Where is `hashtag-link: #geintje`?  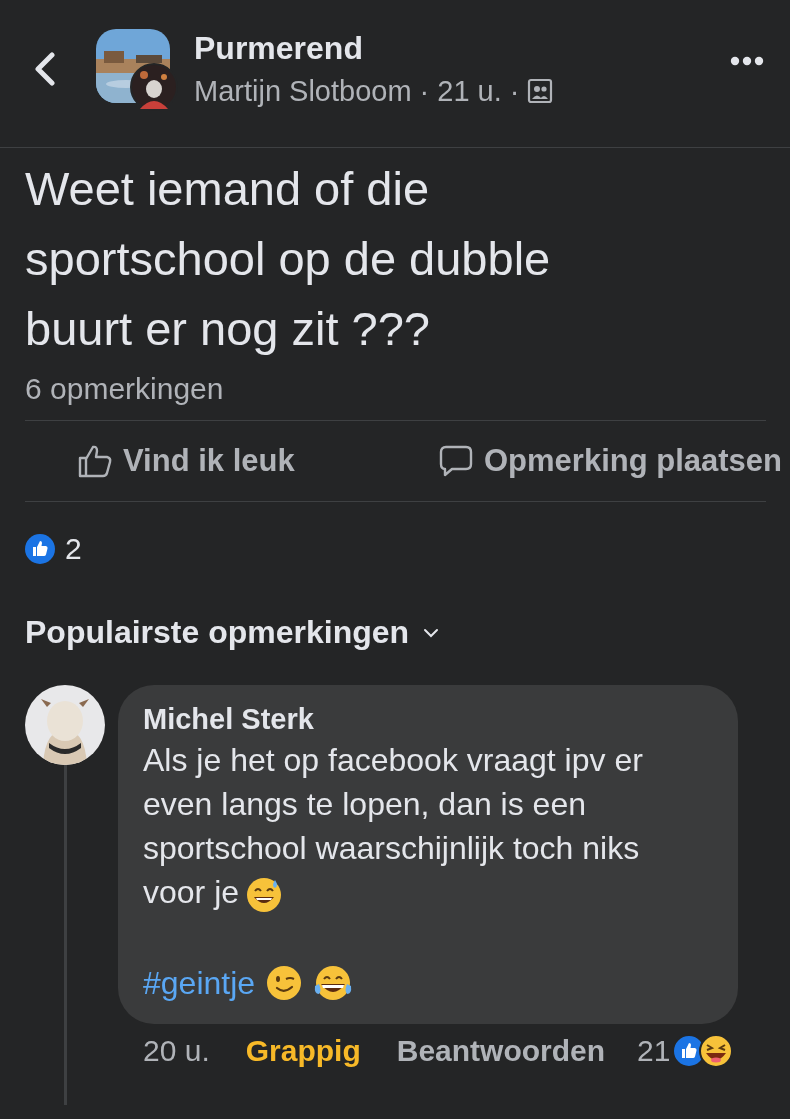
hashtag-link: #geintje is located at coordinates (199, 983).